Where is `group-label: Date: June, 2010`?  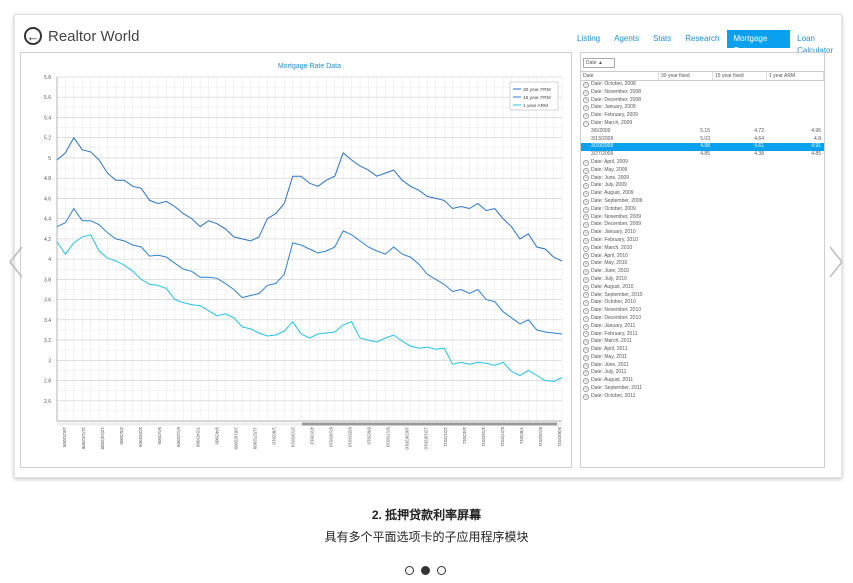
group-label: Date: June, 2010 is located at coordinates (610, 271).